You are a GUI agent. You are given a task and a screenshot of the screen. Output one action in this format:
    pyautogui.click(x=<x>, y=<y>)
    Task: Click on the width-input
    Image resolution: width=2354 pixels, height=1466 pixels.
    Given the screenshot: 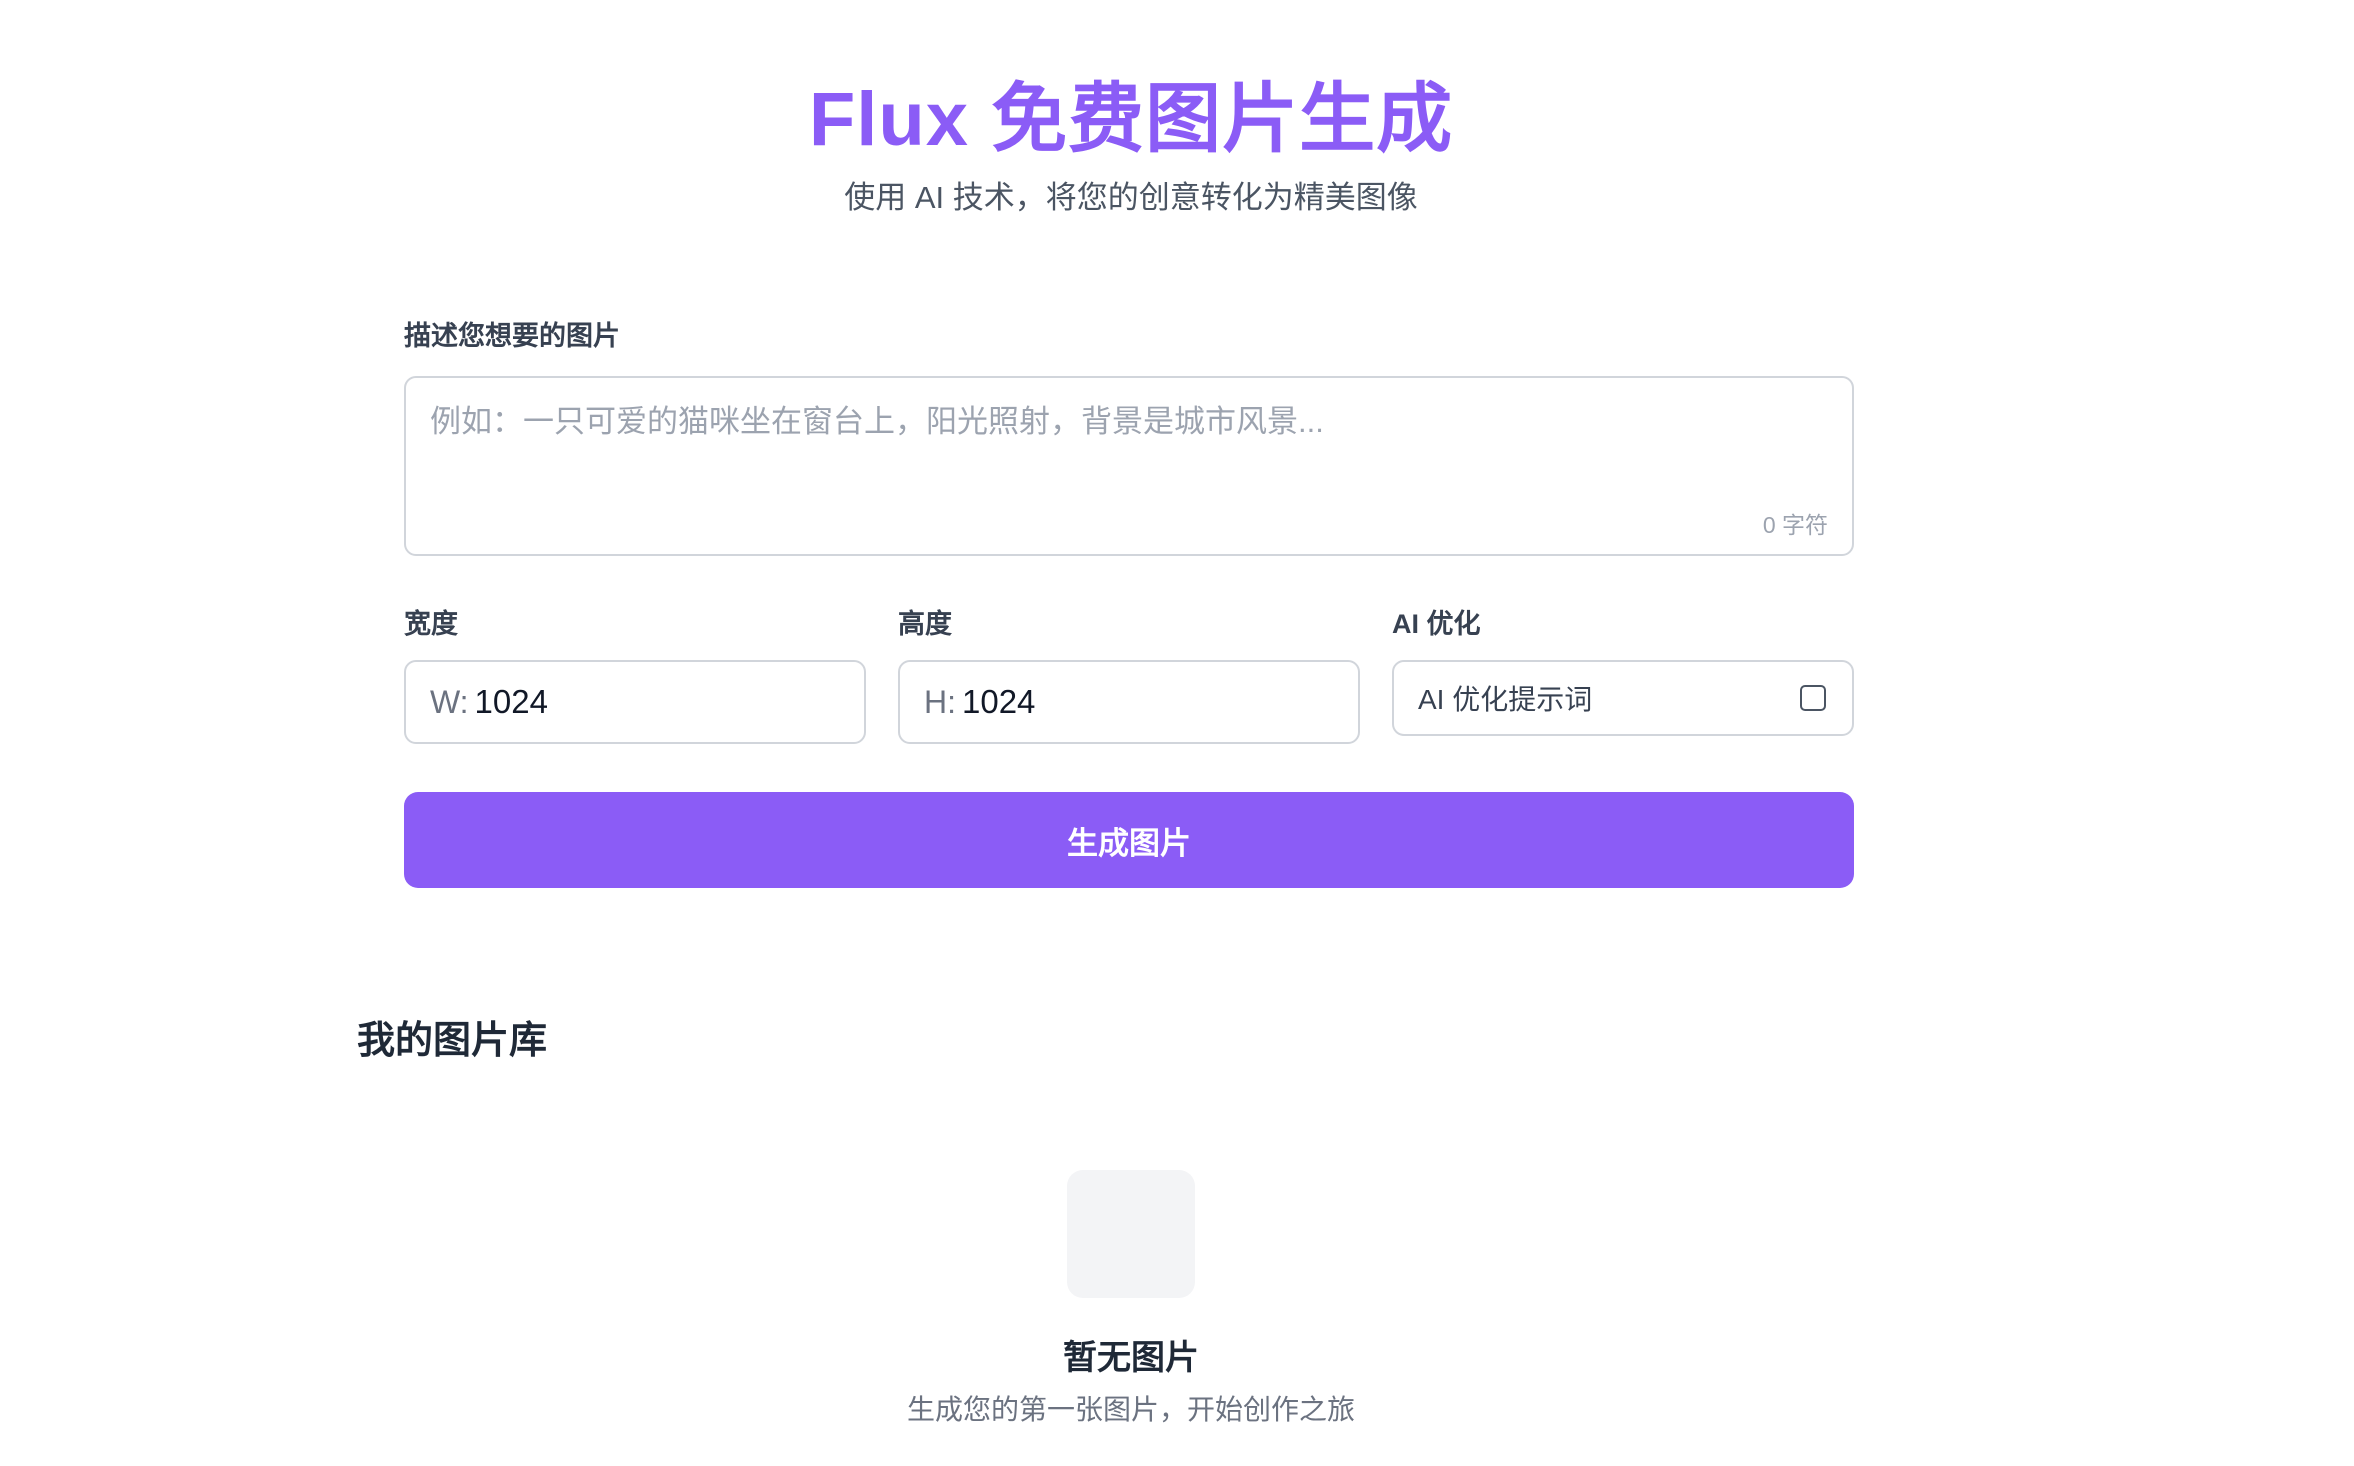 What is the action you would take?
    pyautogui.click(x=624, y=702)
    